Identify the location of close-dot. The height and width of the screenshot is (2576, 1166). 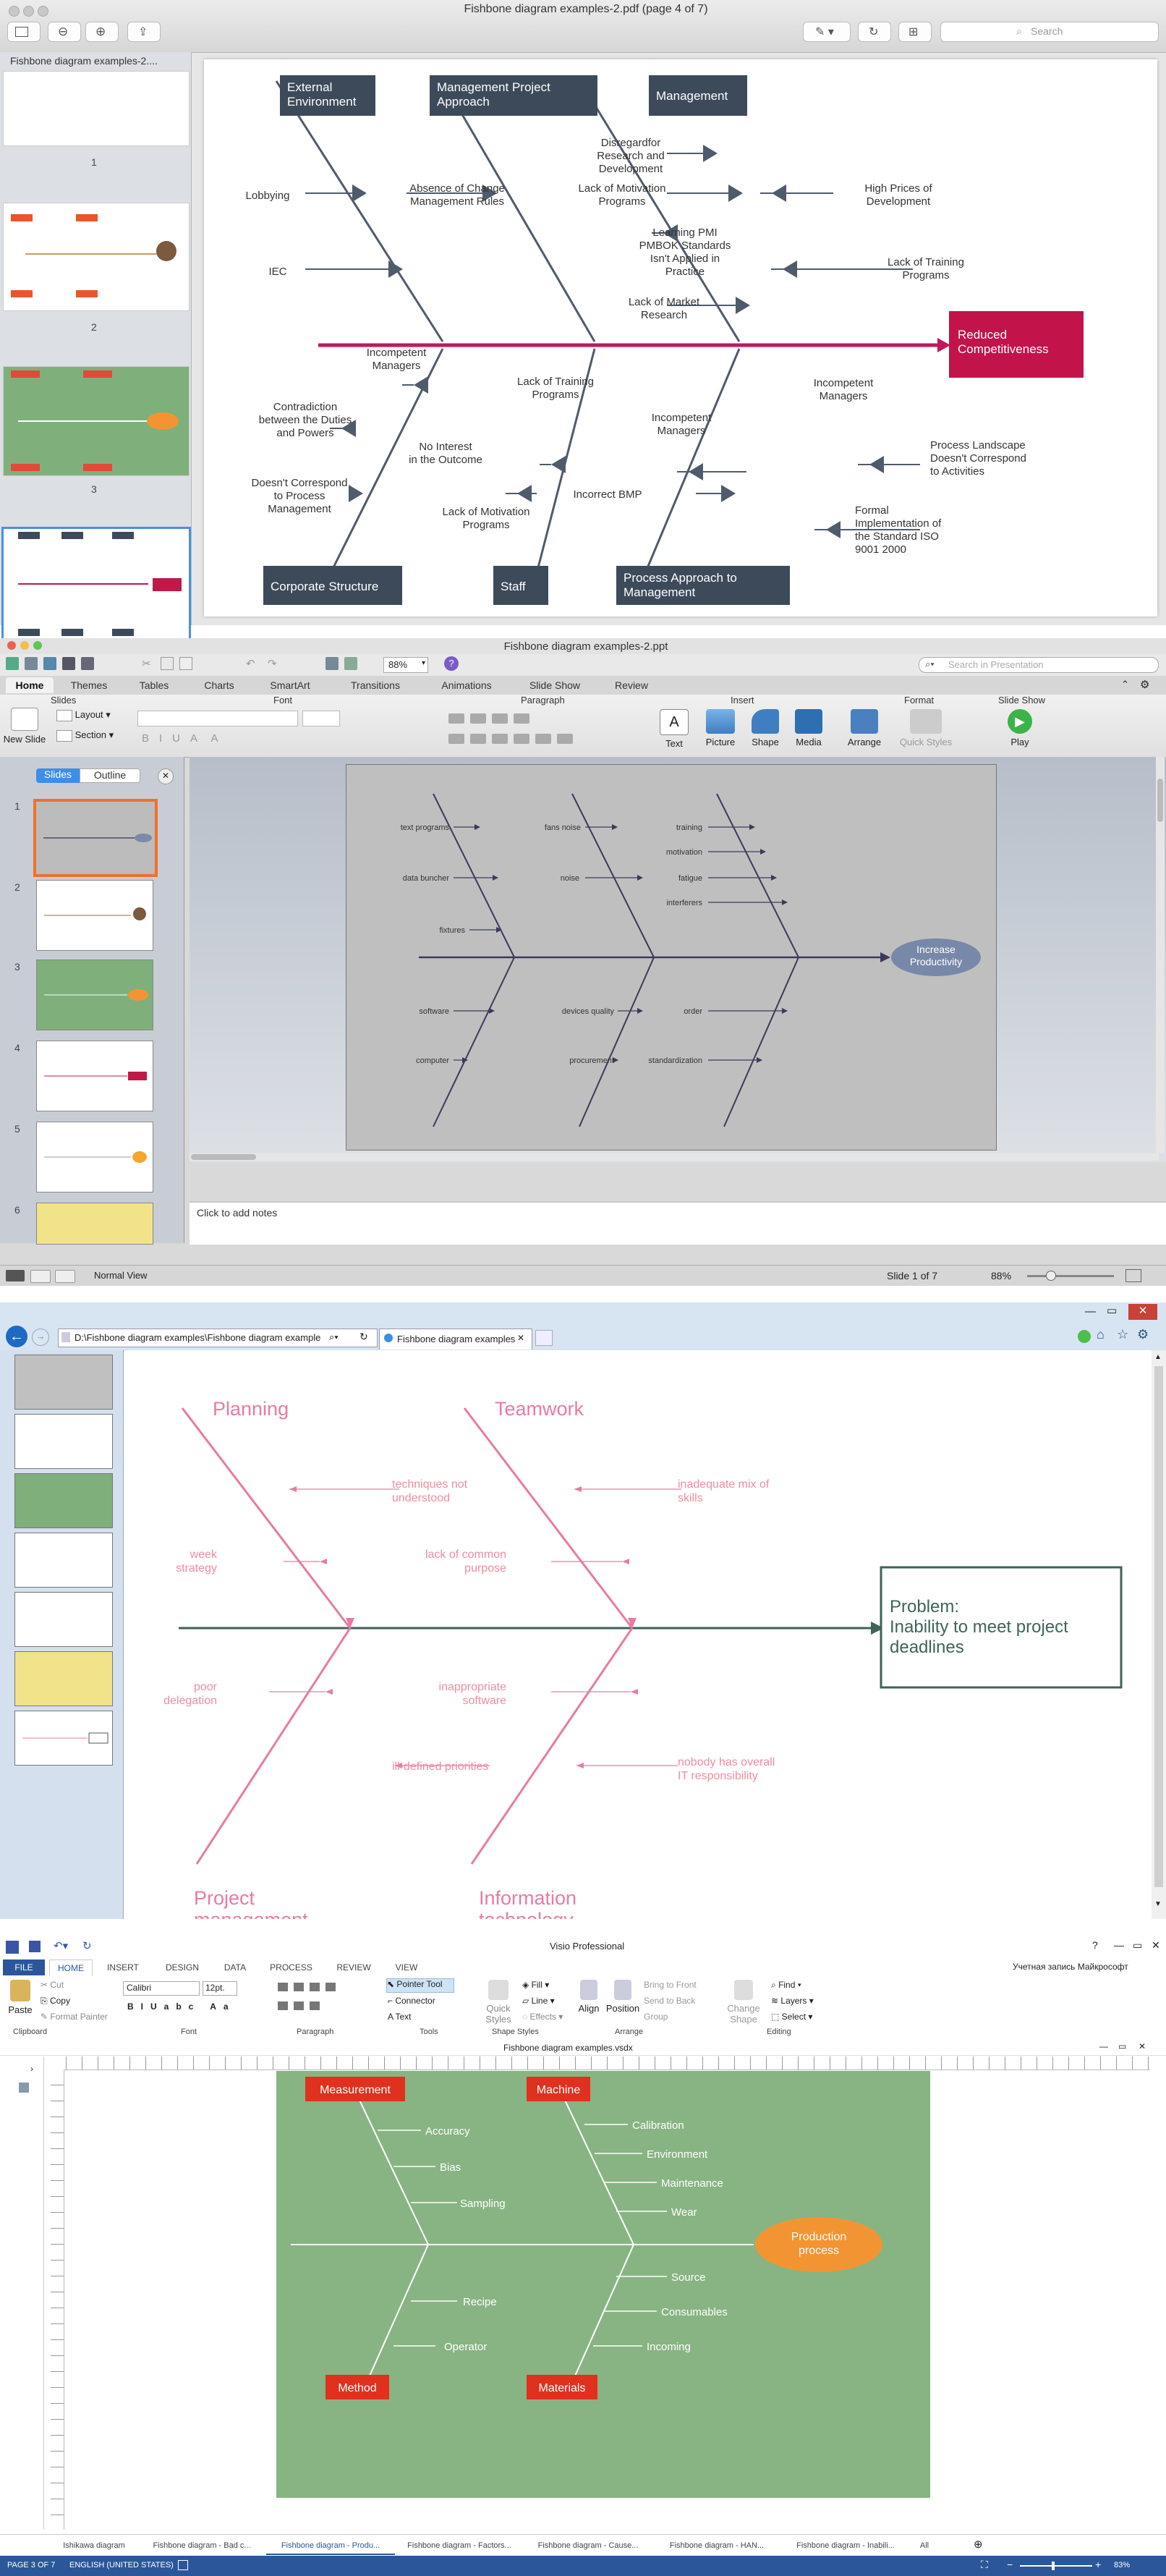
(11, 645).